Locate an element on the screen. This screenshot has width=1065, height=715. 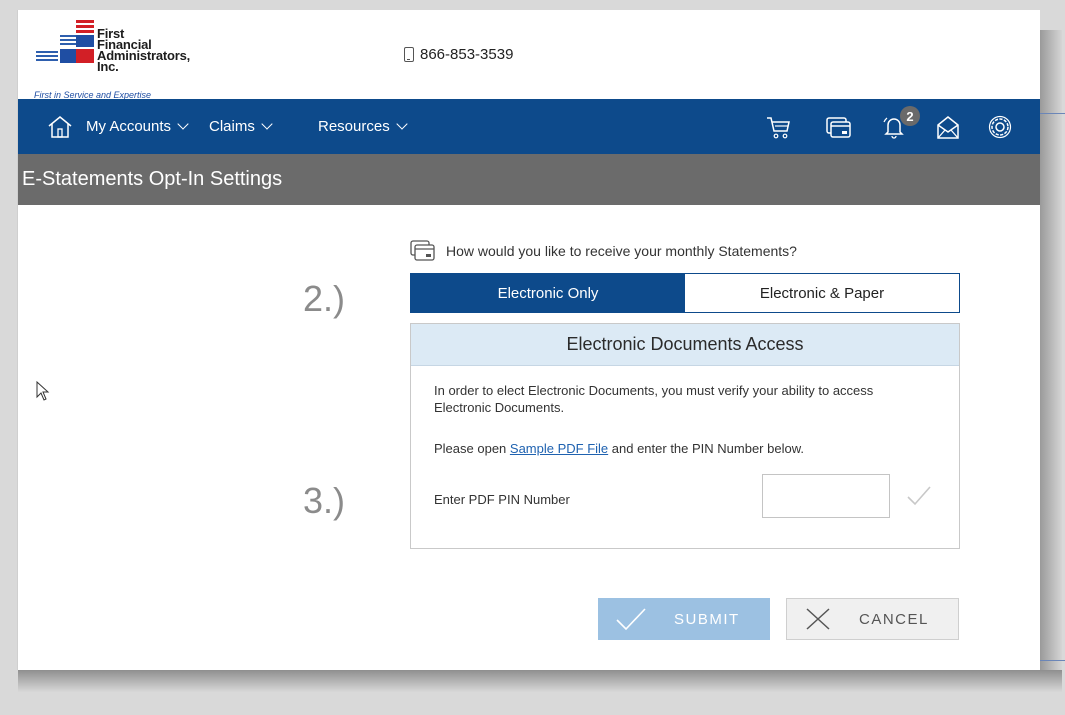
nav-claims: Claims is located at coordinates (241, 126).